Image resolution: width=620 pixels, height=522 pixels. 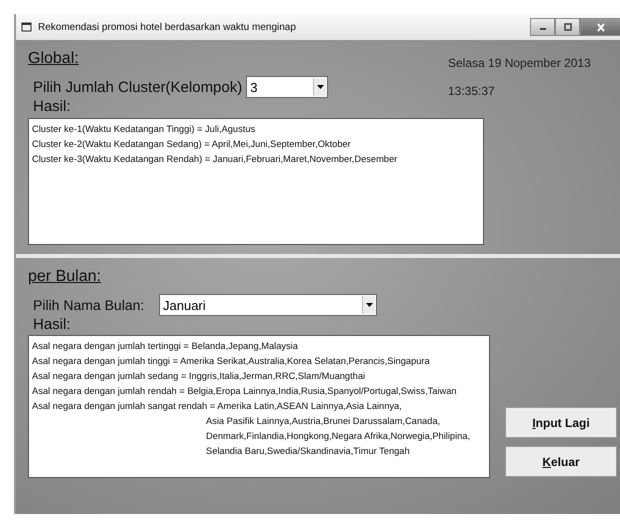 What do you see at coordinates (561, 461) in the screenshot?
I see `action-button: Keluar` at bounding box center [561, 461].